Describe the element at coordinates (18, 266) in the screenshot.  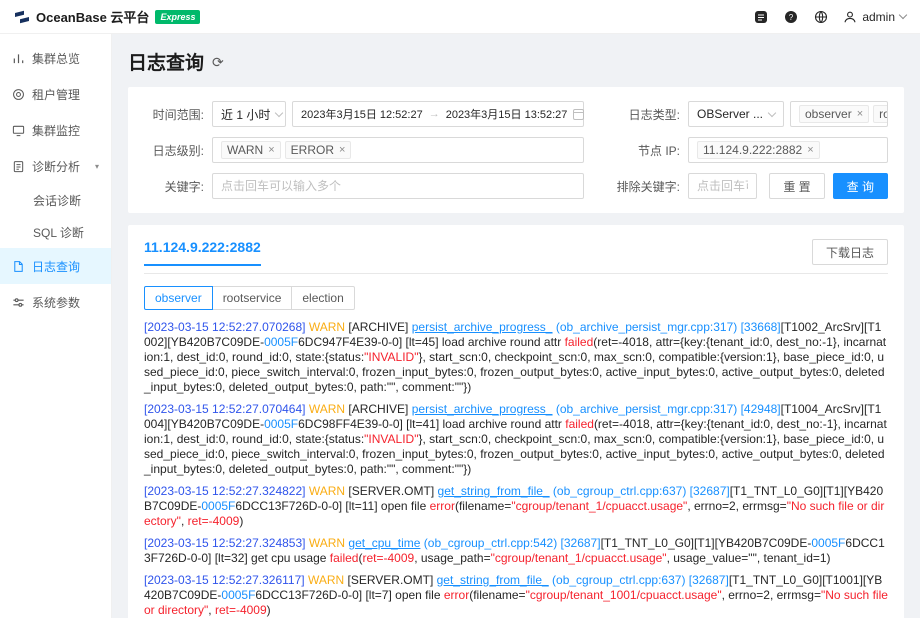
I see `log-file-icon` at that location.